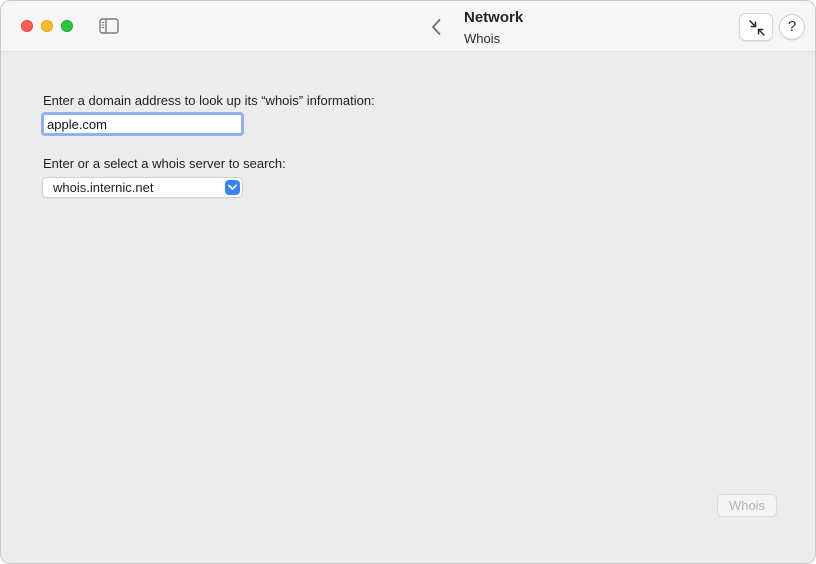 This screenshot has width=816, height=564. I want to click on title-bar: Network Whois ?, so click(408, 26).